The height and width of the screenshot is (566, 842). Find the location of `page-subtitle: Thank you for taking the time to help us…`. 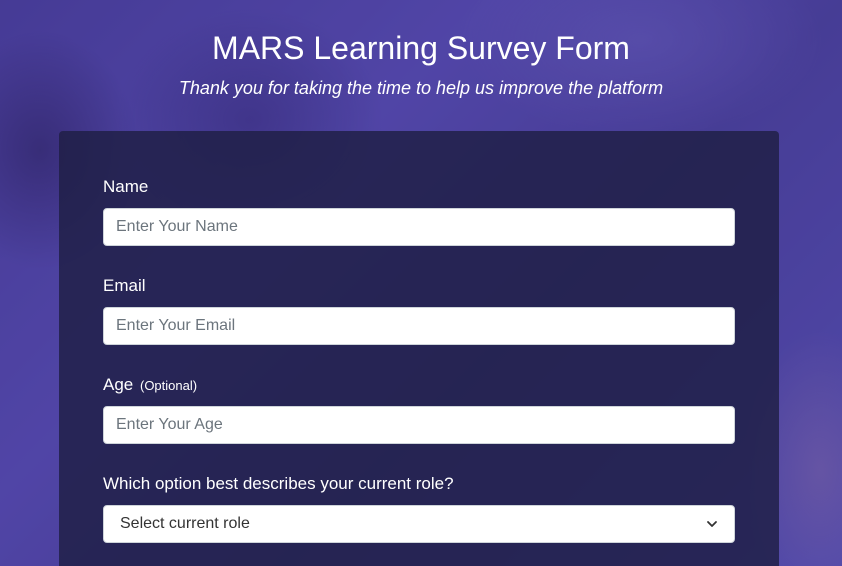

page-subtitle: Thank you for taking the time to help us… is located at coordinates (421, 88).